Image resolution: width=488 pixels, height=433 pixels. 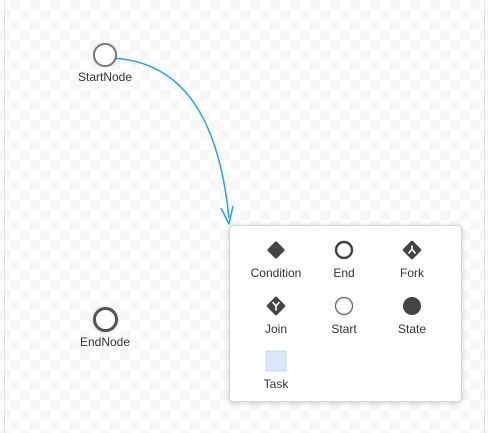 I want to click on task-square-icon, so click(x=276, y=361).